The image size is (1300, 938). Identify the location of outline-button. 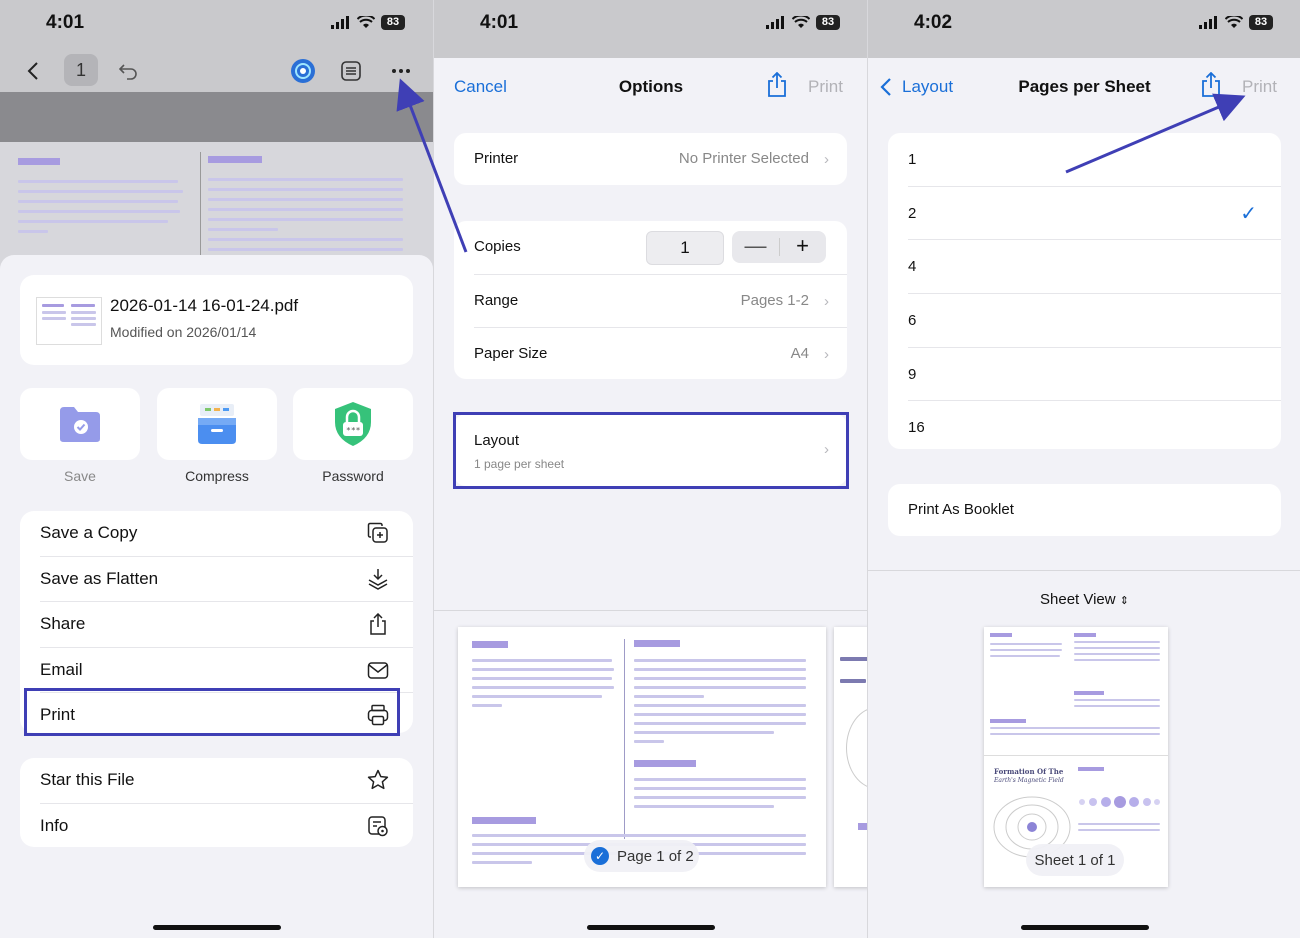
(351, 71).